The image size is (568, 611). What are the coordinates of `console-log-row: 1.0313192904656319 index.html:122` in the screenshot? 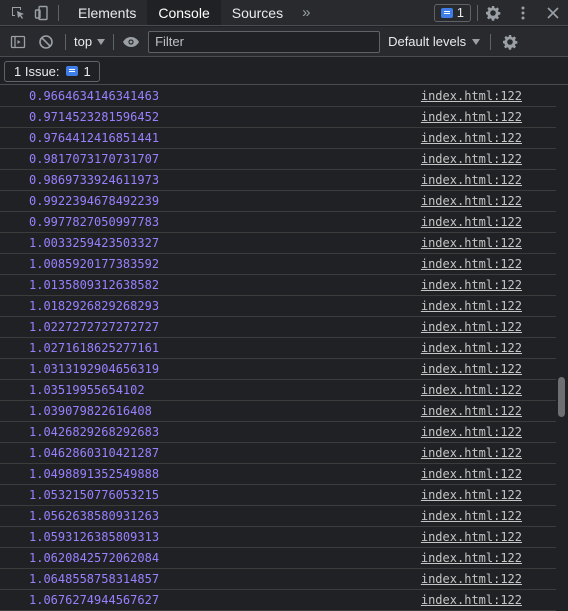 It's located at (278, 369).